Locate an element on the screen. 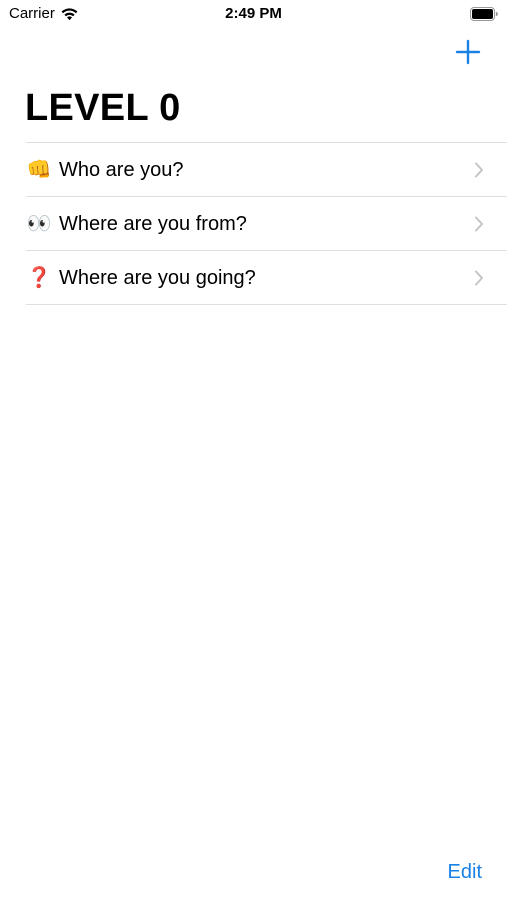 This screenshot has height=900, width=507. add-button is located at coordinates (468, 52).